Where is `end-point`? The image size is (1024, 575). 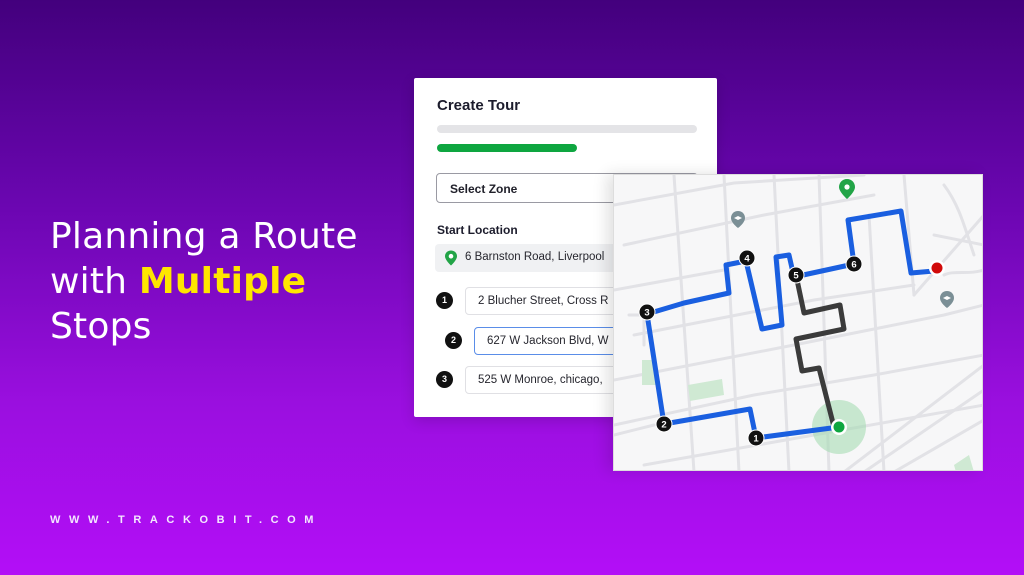
end-point is located at coordinates (937, 268).